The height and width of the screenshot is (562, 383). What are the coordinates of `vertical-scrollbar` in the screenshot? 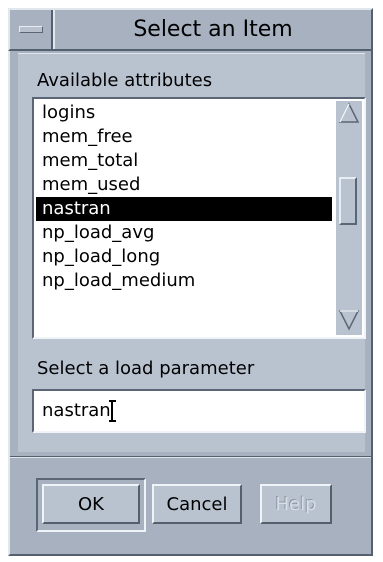 It's located at (349, 218).